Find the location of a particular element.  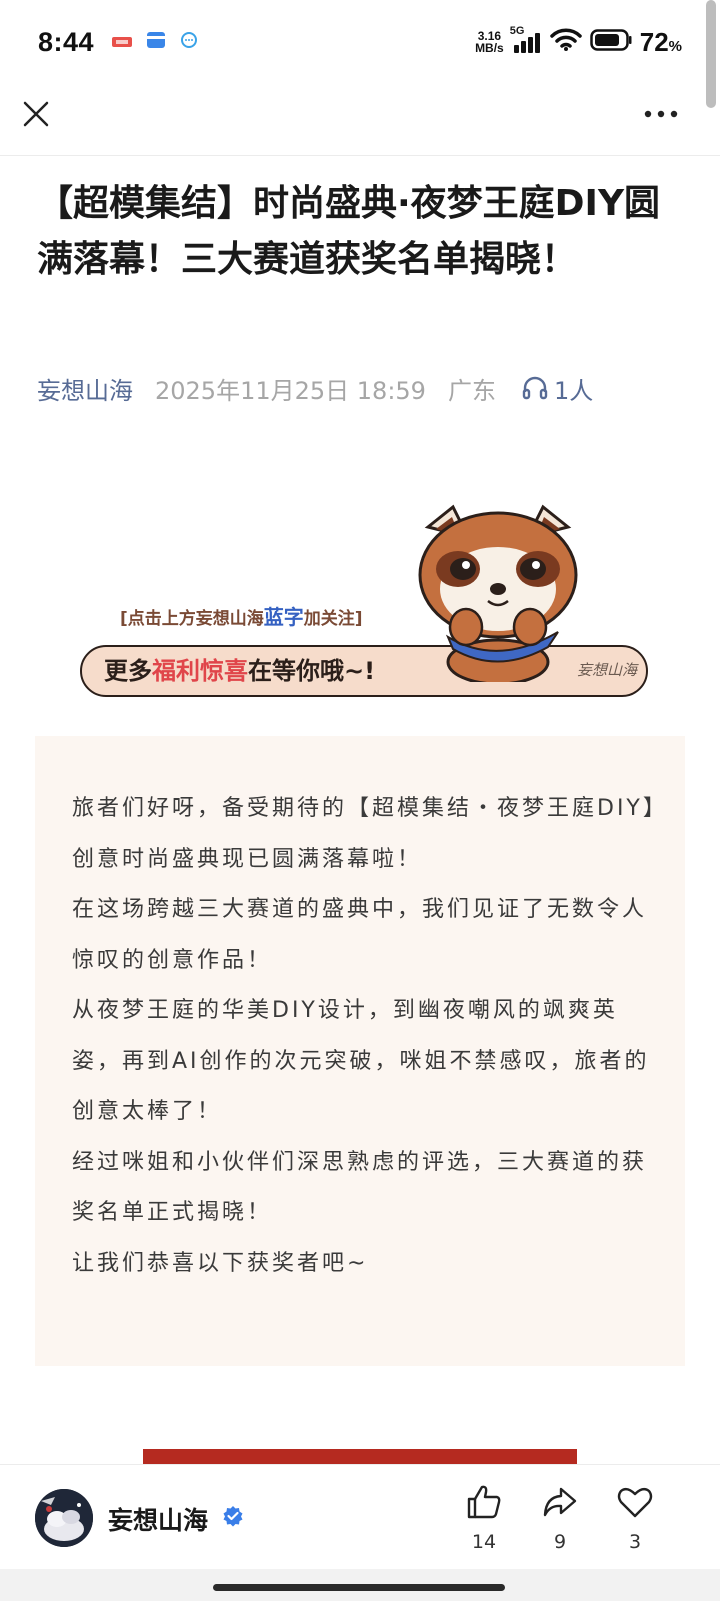

close-icon is located at coordinates (36, 114).